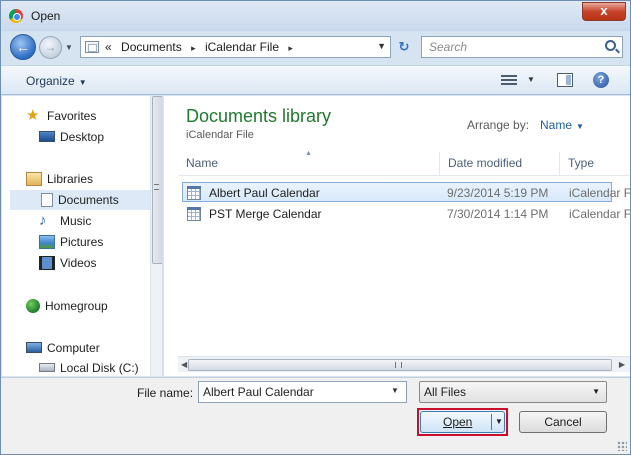  Describe the element at coordinates (108, 47) in the screenshot. I see `breadcrumb-overflow-icon: «` at that location.